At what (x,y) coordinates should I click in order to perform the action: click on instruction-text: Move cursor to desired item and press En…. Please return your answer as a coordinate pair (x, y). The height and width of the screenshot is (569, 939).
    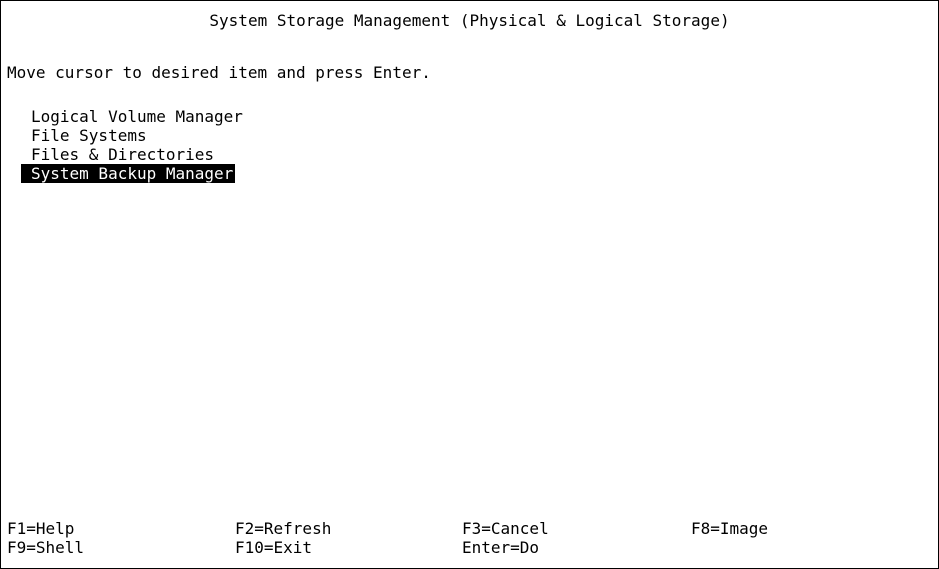
    Looking at the image, I should click on (219, 72).